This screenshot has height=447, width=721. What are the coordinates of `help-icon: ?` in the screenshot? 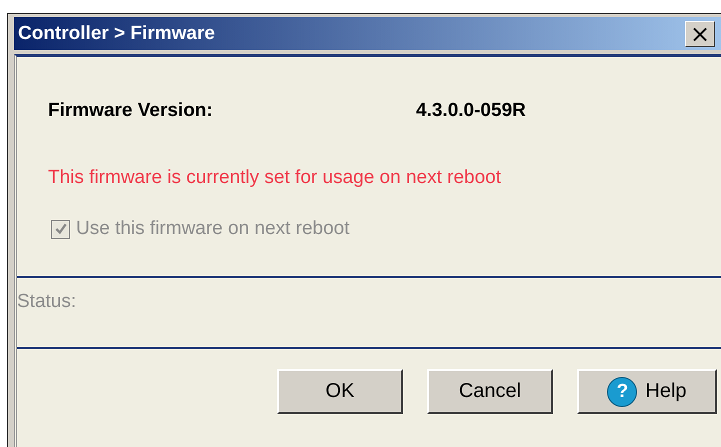 It's located at (622, 391).